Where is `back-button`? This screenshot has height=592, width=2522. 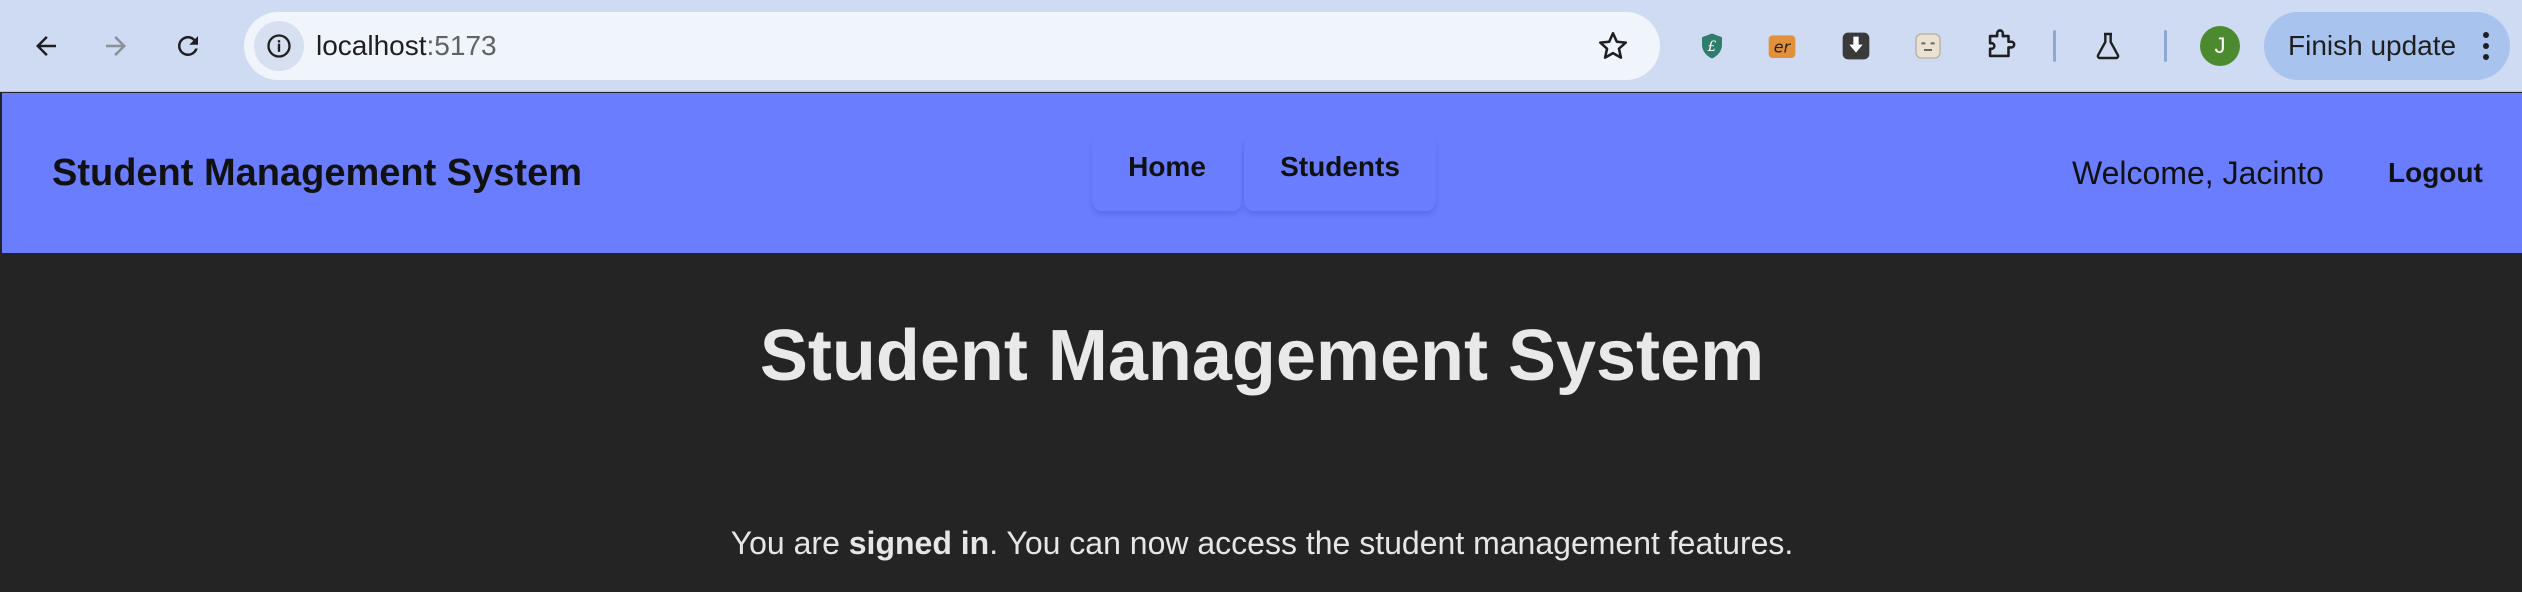
back-button is located at coordinates (46, 46).